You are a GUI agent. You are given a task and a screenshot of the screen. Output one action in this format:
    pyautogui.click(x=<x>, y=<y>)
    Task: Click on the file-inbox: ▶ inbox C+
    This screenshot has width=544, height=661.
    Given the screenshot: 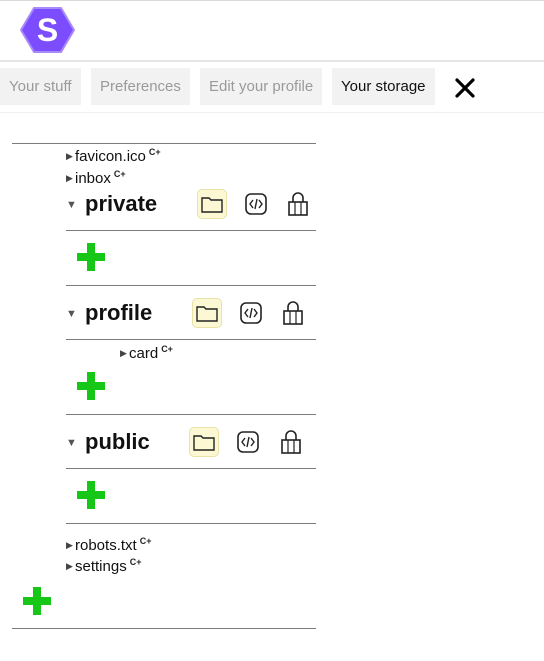 What is the action you would take?
    pyautogui.click(x=96, y=178)
    